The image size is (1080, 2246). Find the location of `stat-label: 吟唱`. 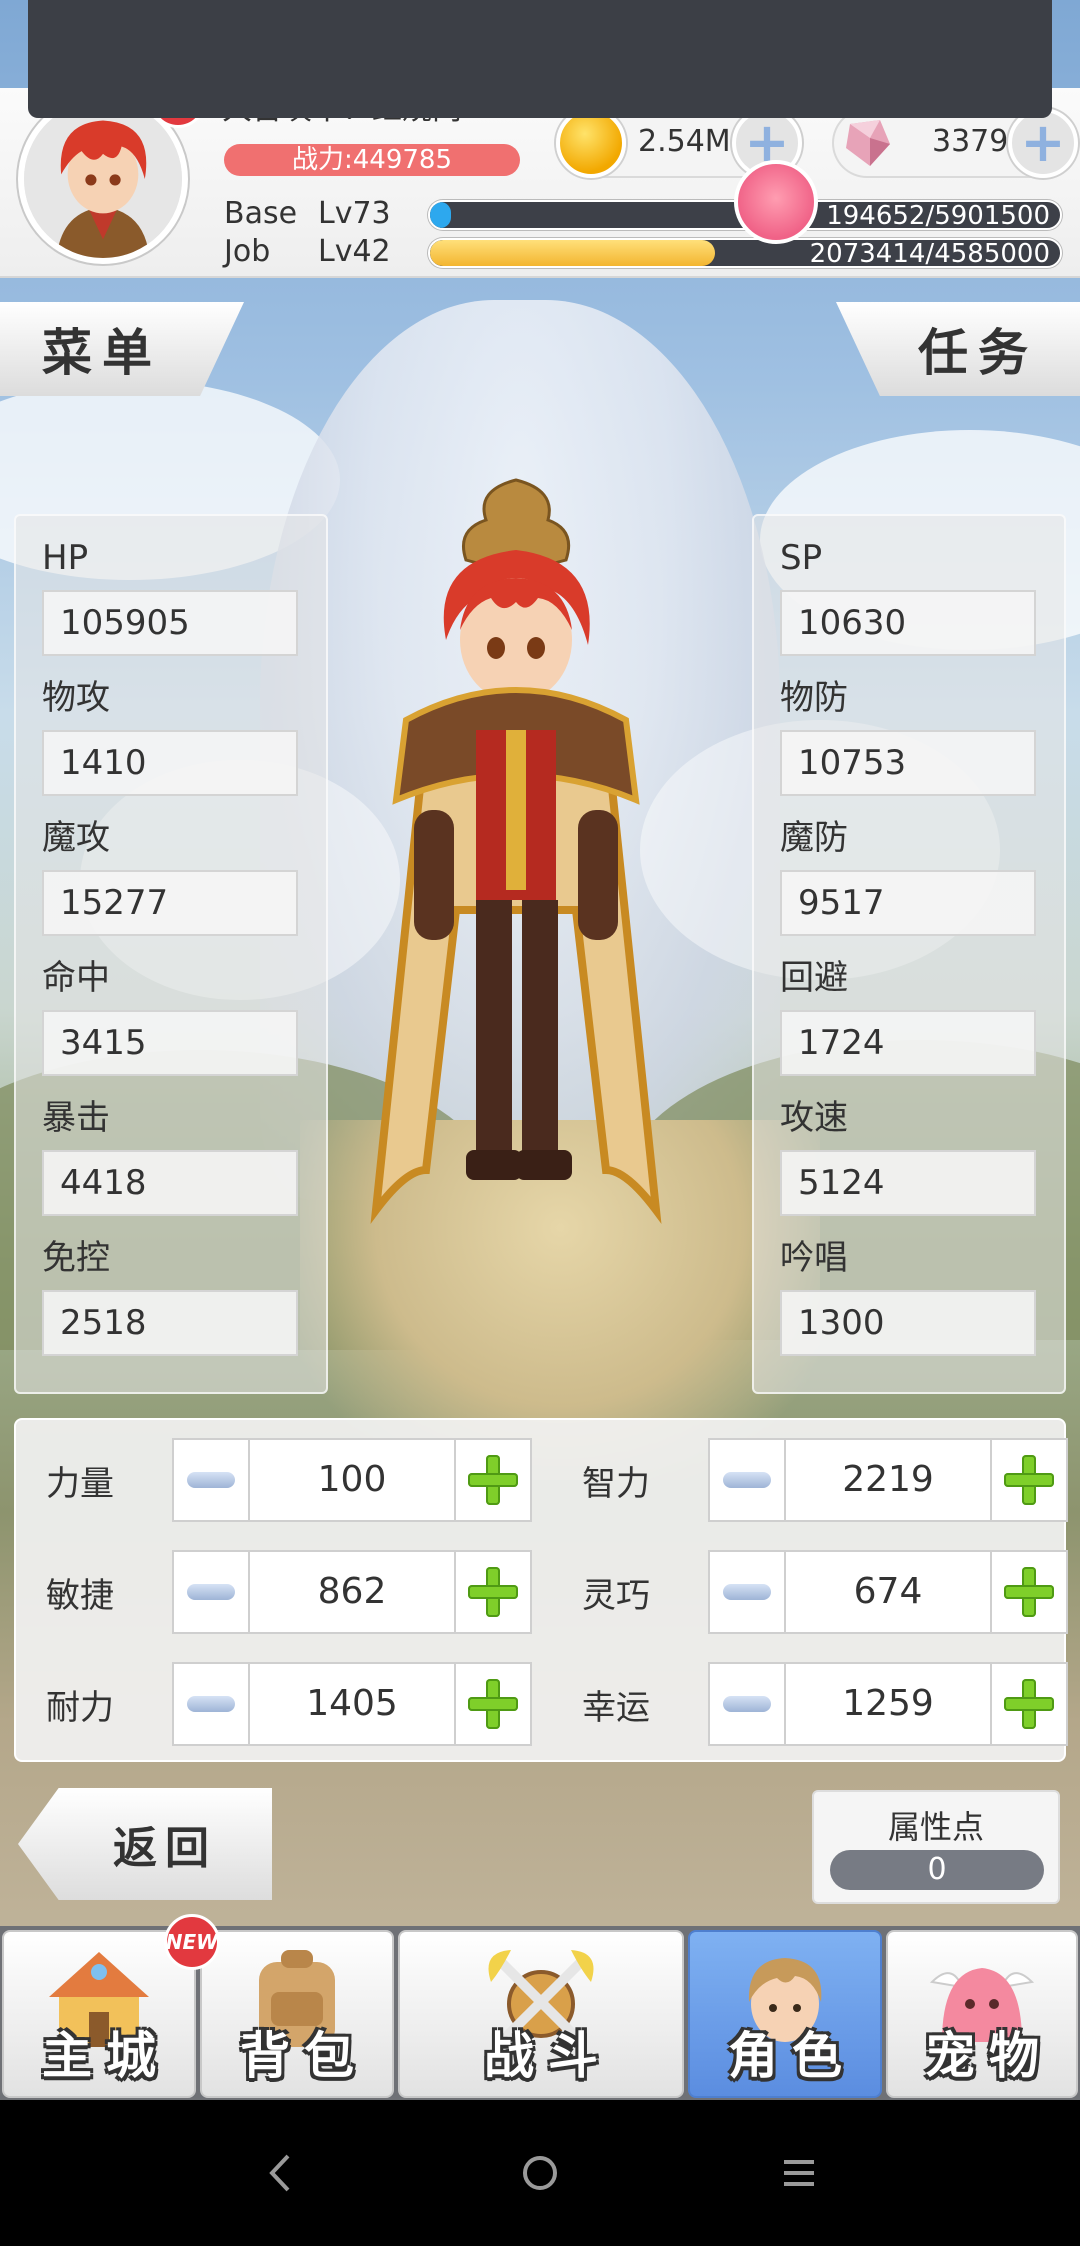

stat-label: 吟唱 is located at coordinates (814, 1258).